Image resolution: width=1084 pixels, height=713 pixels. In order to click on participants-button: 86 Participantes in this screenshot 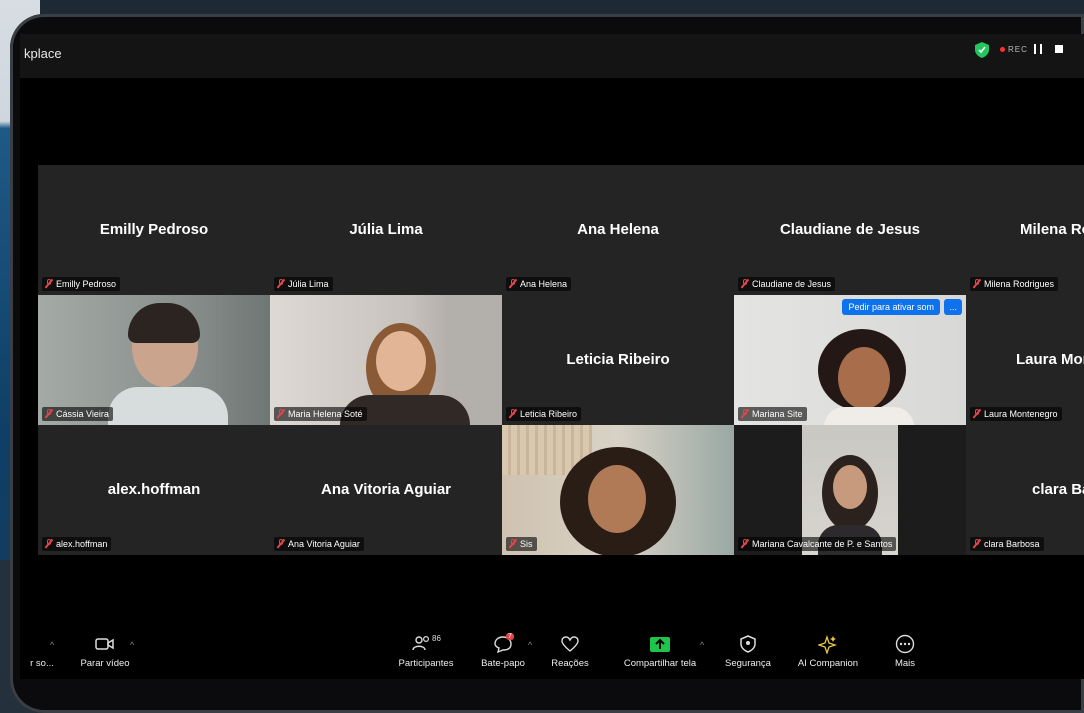, I will do `click(426, 651)`.